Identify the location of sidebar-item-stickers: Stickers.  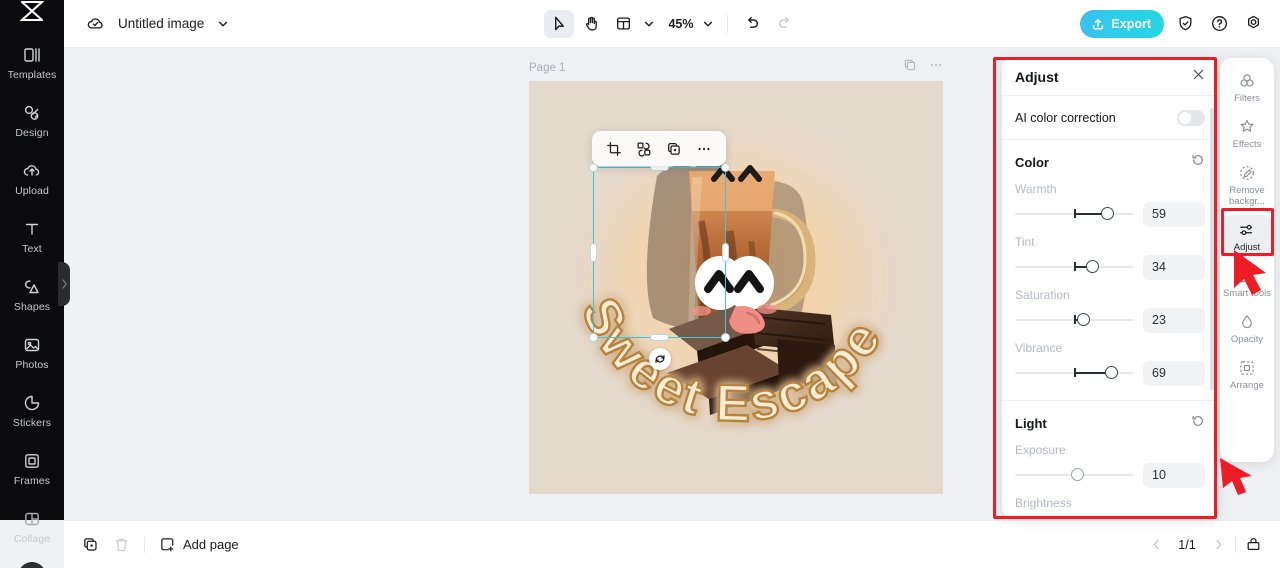
(32, 410).